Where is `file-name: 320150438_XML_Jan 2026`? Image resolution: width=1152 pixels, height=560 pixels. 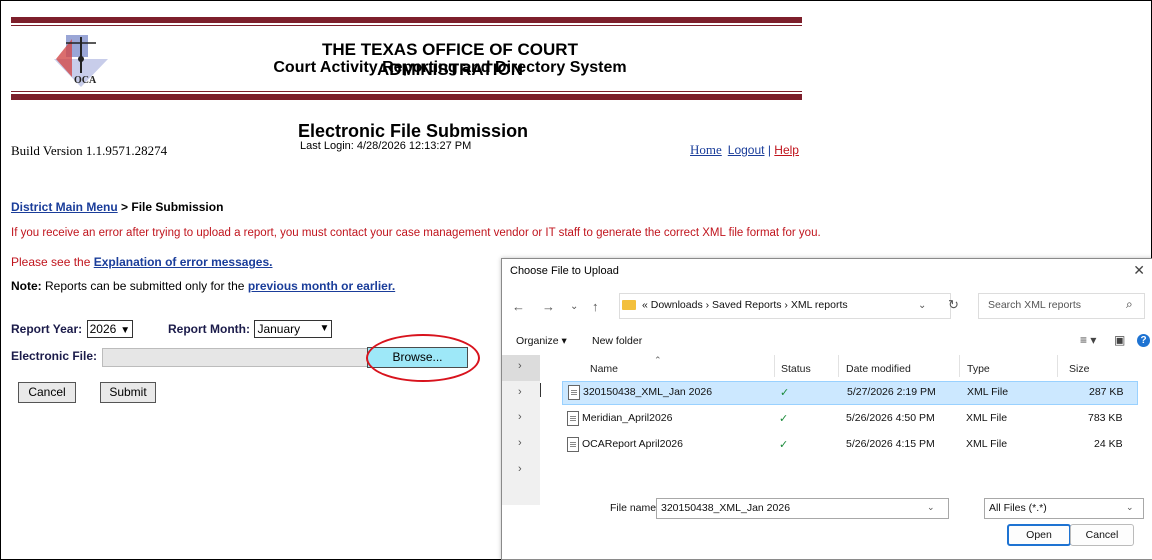
file-name: 320150438_XML_Jan 2026 is located at coordinates (648, 392).